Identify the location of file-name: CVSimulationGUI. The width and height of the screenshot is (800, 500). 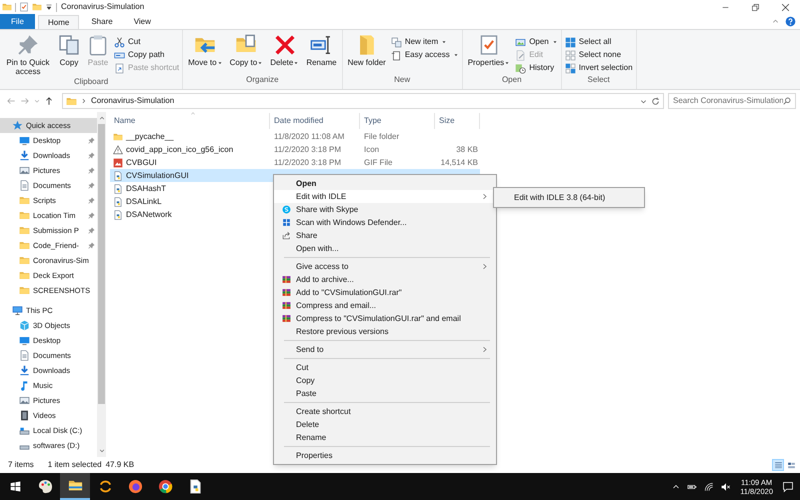
(157, 176).